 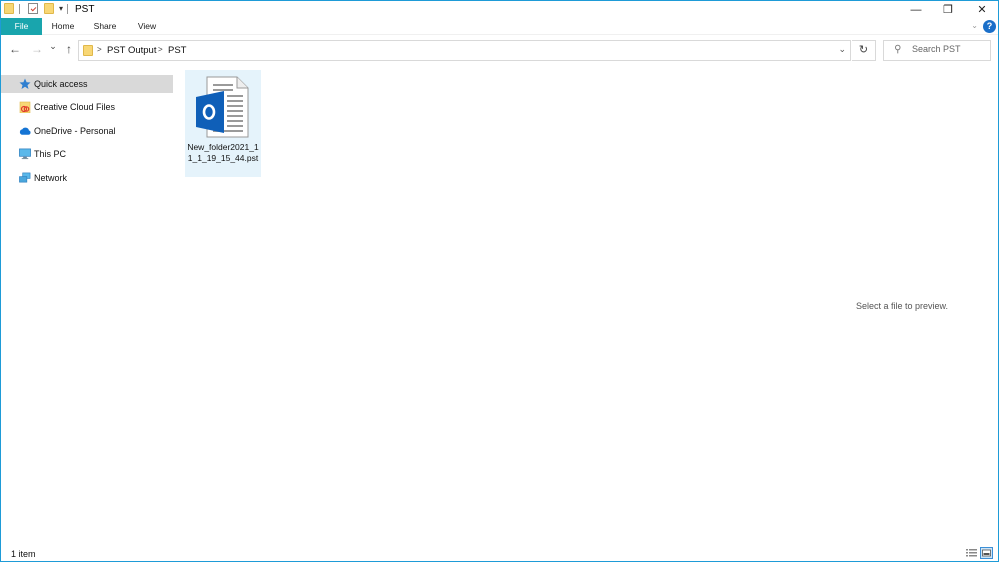 I want to click on sidebar-item-label: Network, so click(x=51, y=177).